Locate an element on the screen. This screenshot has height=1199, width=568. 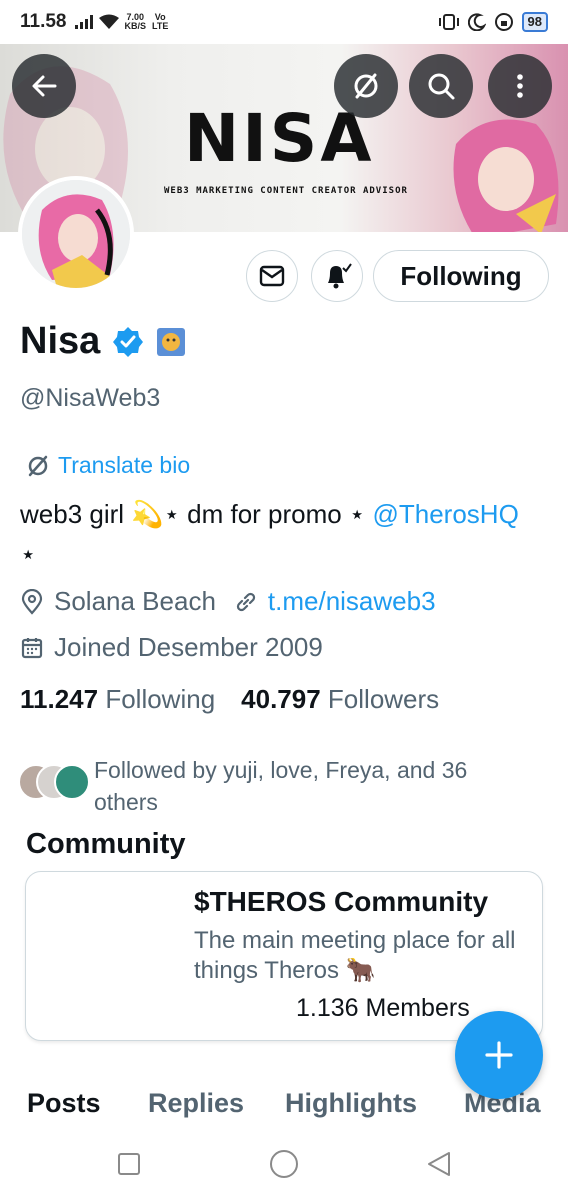
more-options-button is located at coordinates (520, 86).